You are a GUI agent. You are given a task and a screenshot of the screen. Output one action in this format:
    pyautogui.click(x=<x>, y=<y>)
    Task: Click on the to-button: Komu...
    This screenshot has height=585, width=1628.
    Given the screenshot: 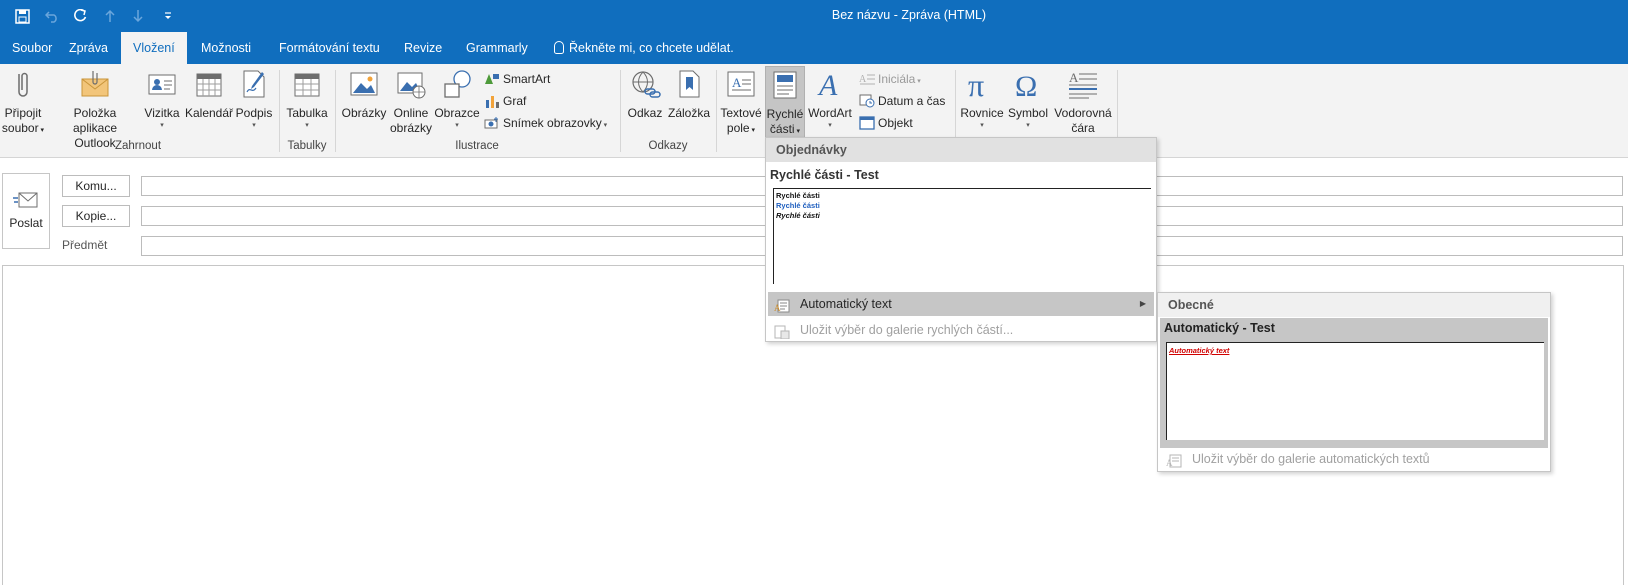 What is the action you would take?
    pyautogui.click(x=96, y=186)
    